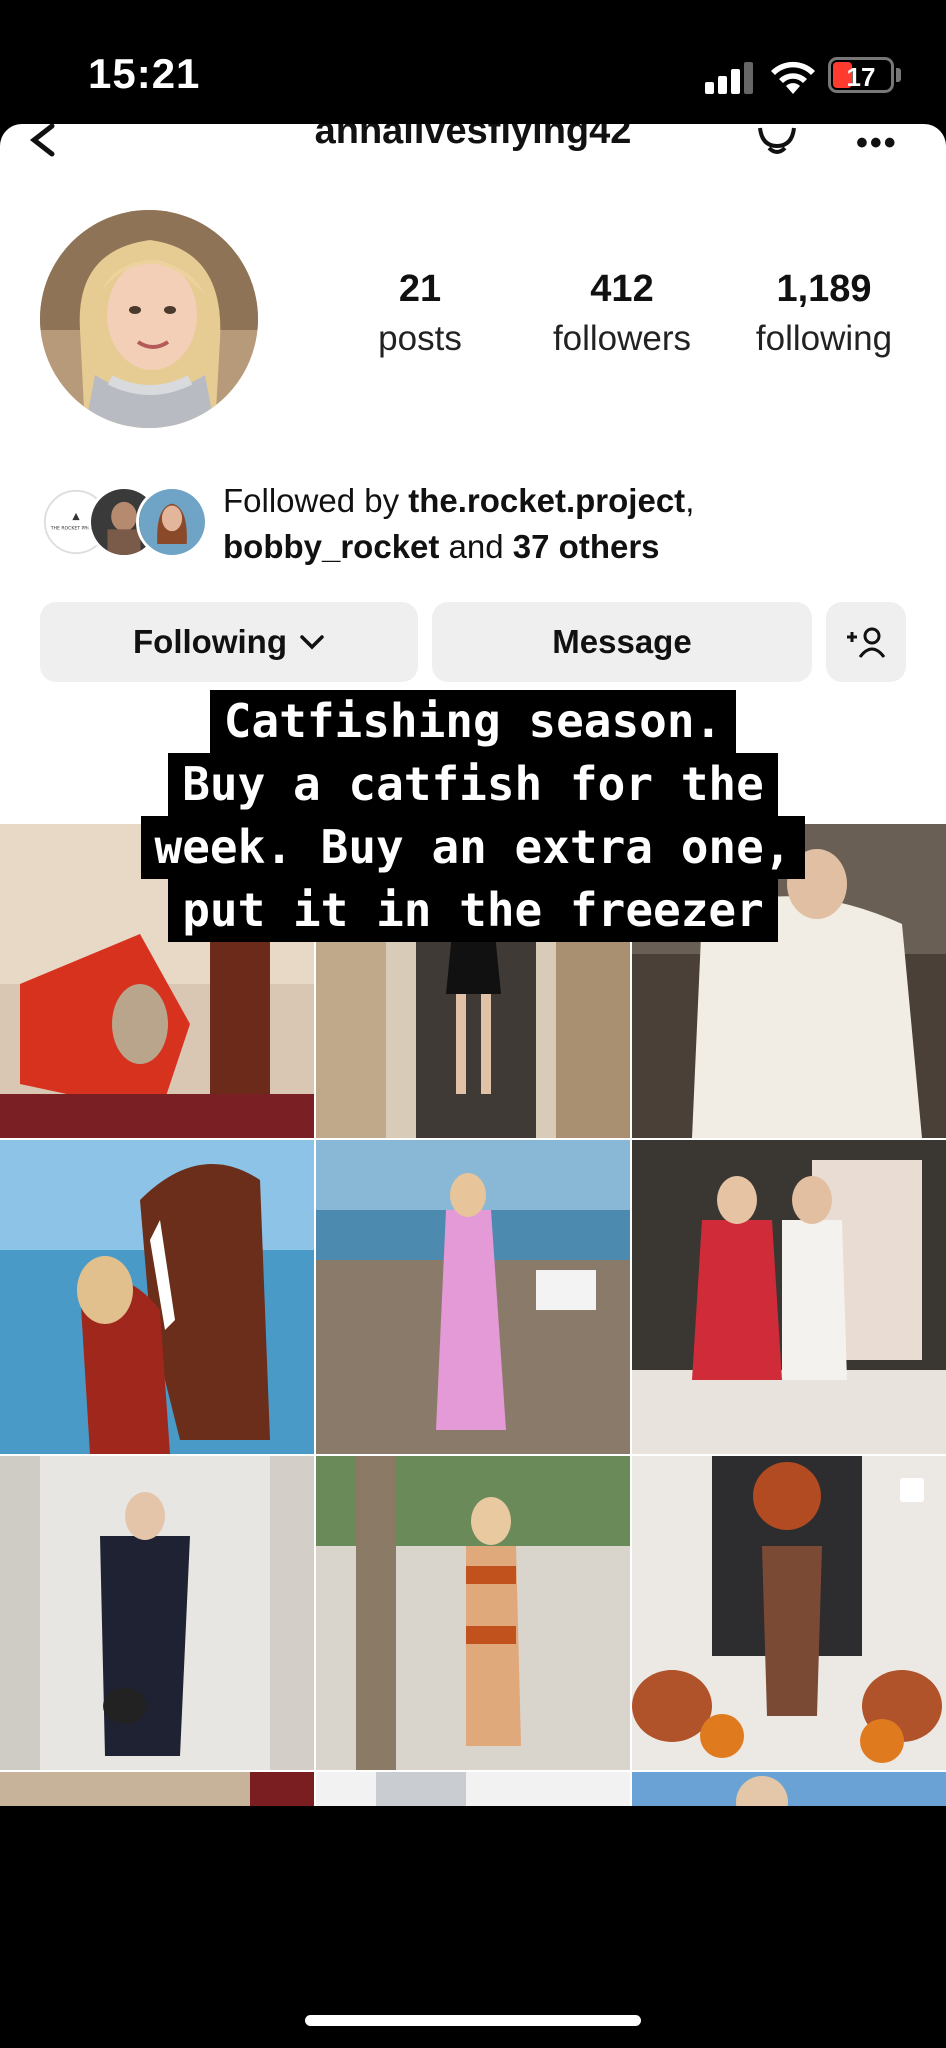 The width and height of the screenshot is (946, 2048). Describe the element at coordinates (473, 1927) in the screenshot. I see `bottom-area` at that location.